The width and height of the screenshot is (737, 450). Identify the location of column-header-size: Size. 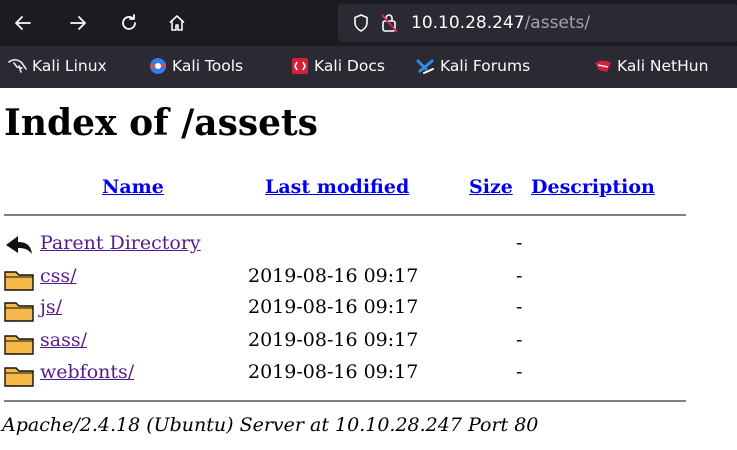
(491, 187).